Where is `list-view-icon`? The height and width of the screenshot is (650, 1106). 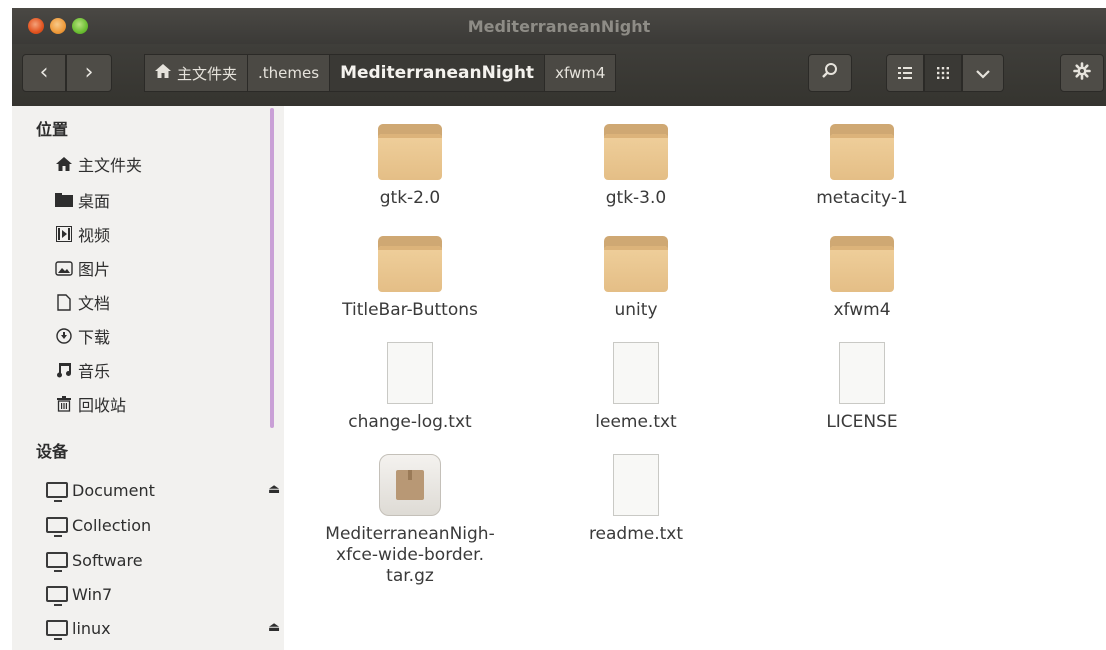 list-view-icon is located at coordinates (905, 73).